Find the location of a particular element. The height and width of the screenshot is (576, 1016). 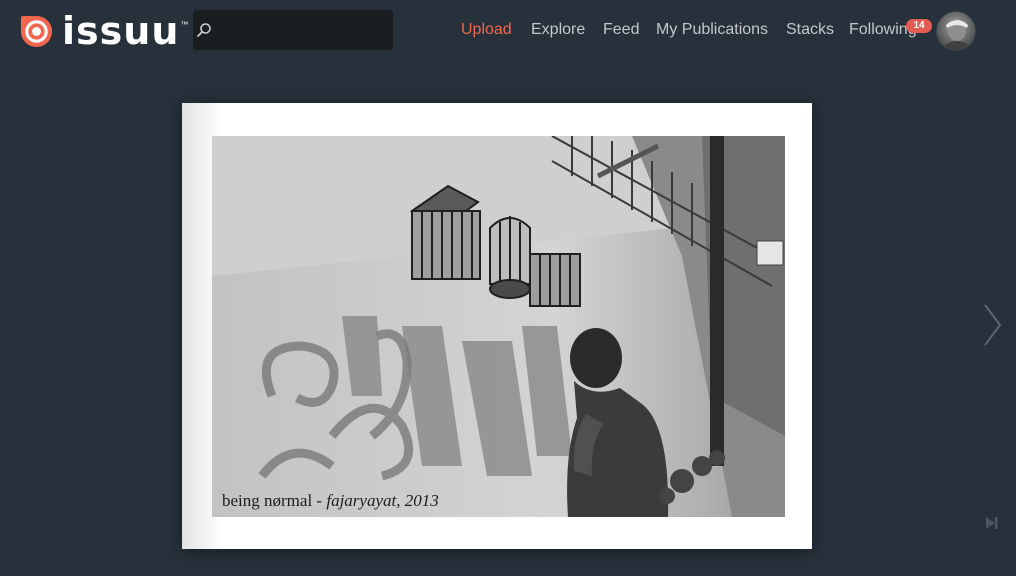

last-page-icon is located at coordinates (992, 523).